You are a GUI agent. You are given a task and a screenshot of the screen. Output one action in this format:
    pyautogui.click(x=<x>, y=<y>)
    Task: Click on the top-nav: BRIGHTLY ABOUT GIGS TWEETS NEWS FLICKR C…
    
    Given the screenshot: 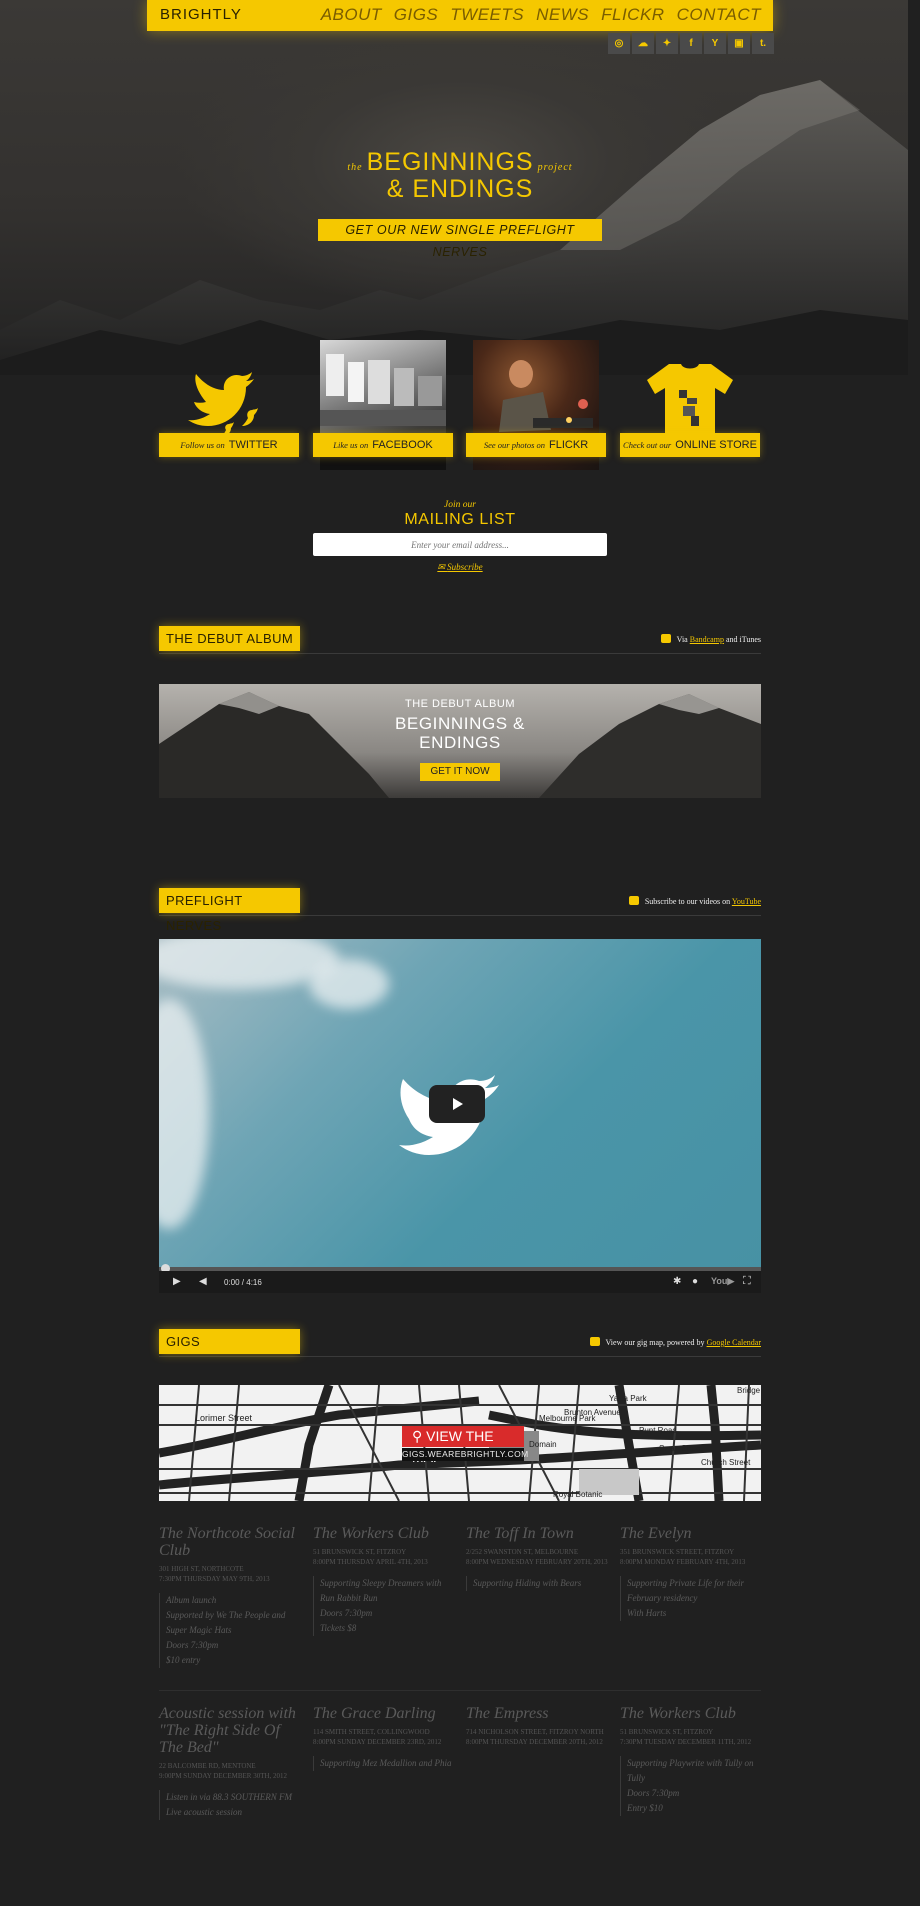 What is the action you would take?
    pyautogui.click(x=460, y=15)
    